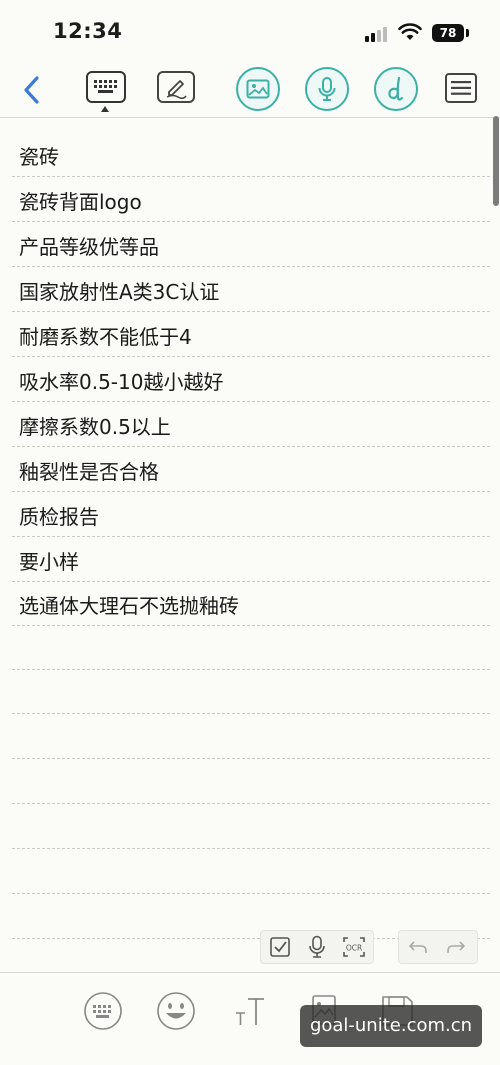  I want to click on ocr-label: OCR, so click(354, 948).